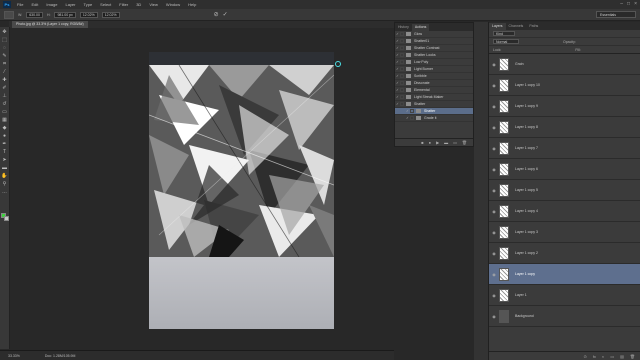  I want to click on zoom-level: 33.33%, so click(14, 356).